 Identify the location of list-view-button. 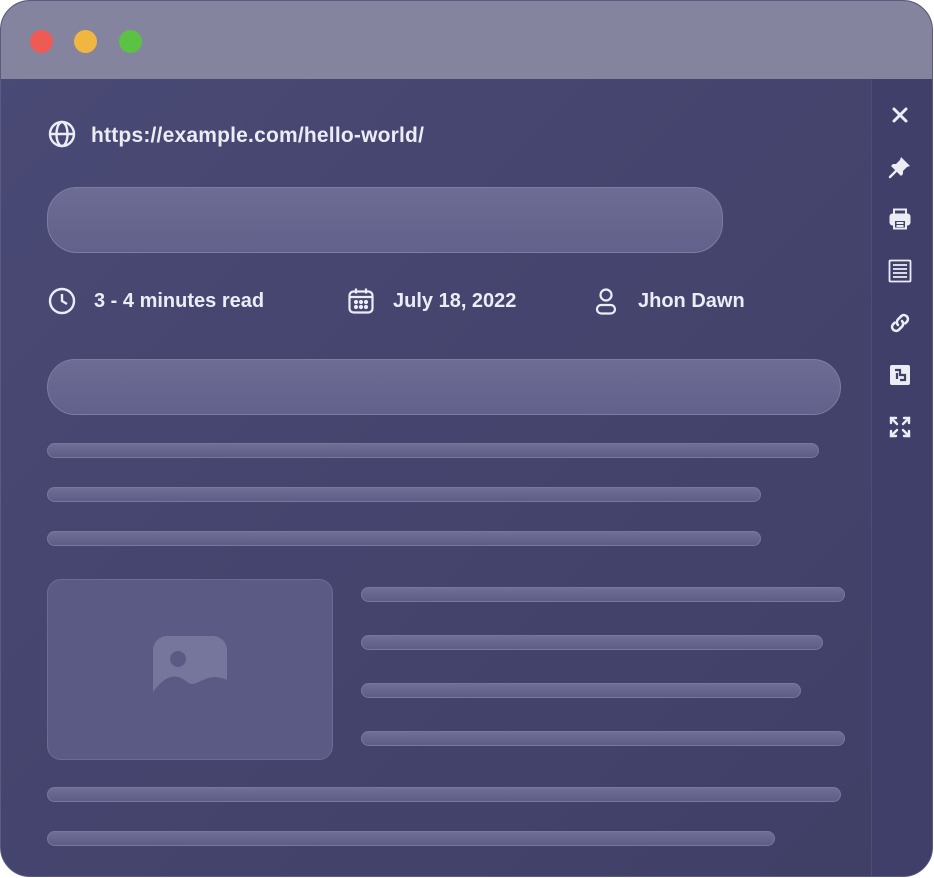
(900, 271).